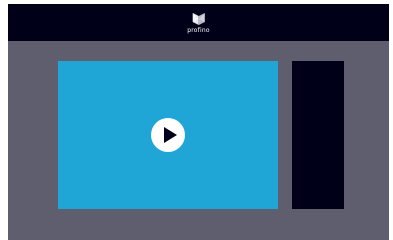 The width and height of the screenshot is (393, 240). I want to click on play-button, so click(168, 135).